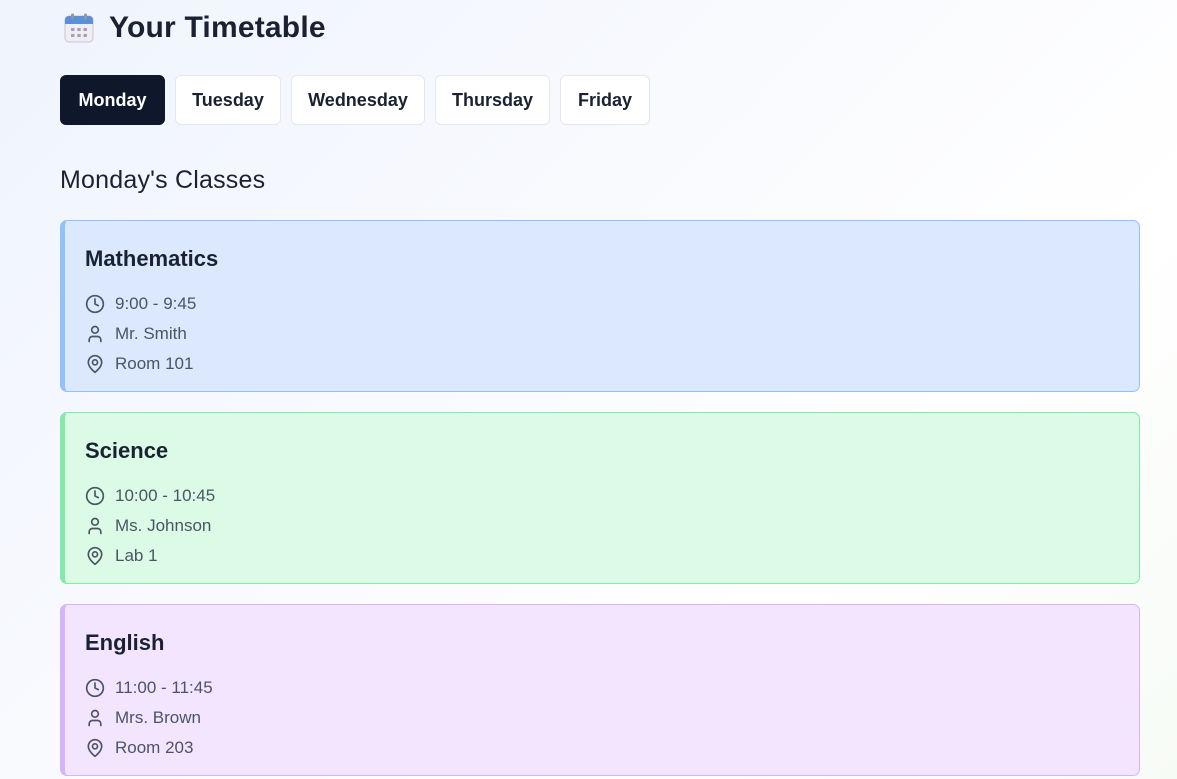 The height and width of the screenshot is (779, 1177). I want to click on page-title: Your Timetable, so click(217, 27).